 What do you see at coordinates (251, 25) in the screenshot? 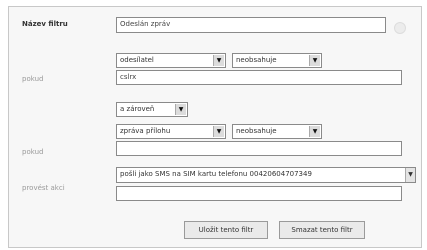
I see `filter-name-input: Odeslán zpráv` at bounding box center [251, 25].